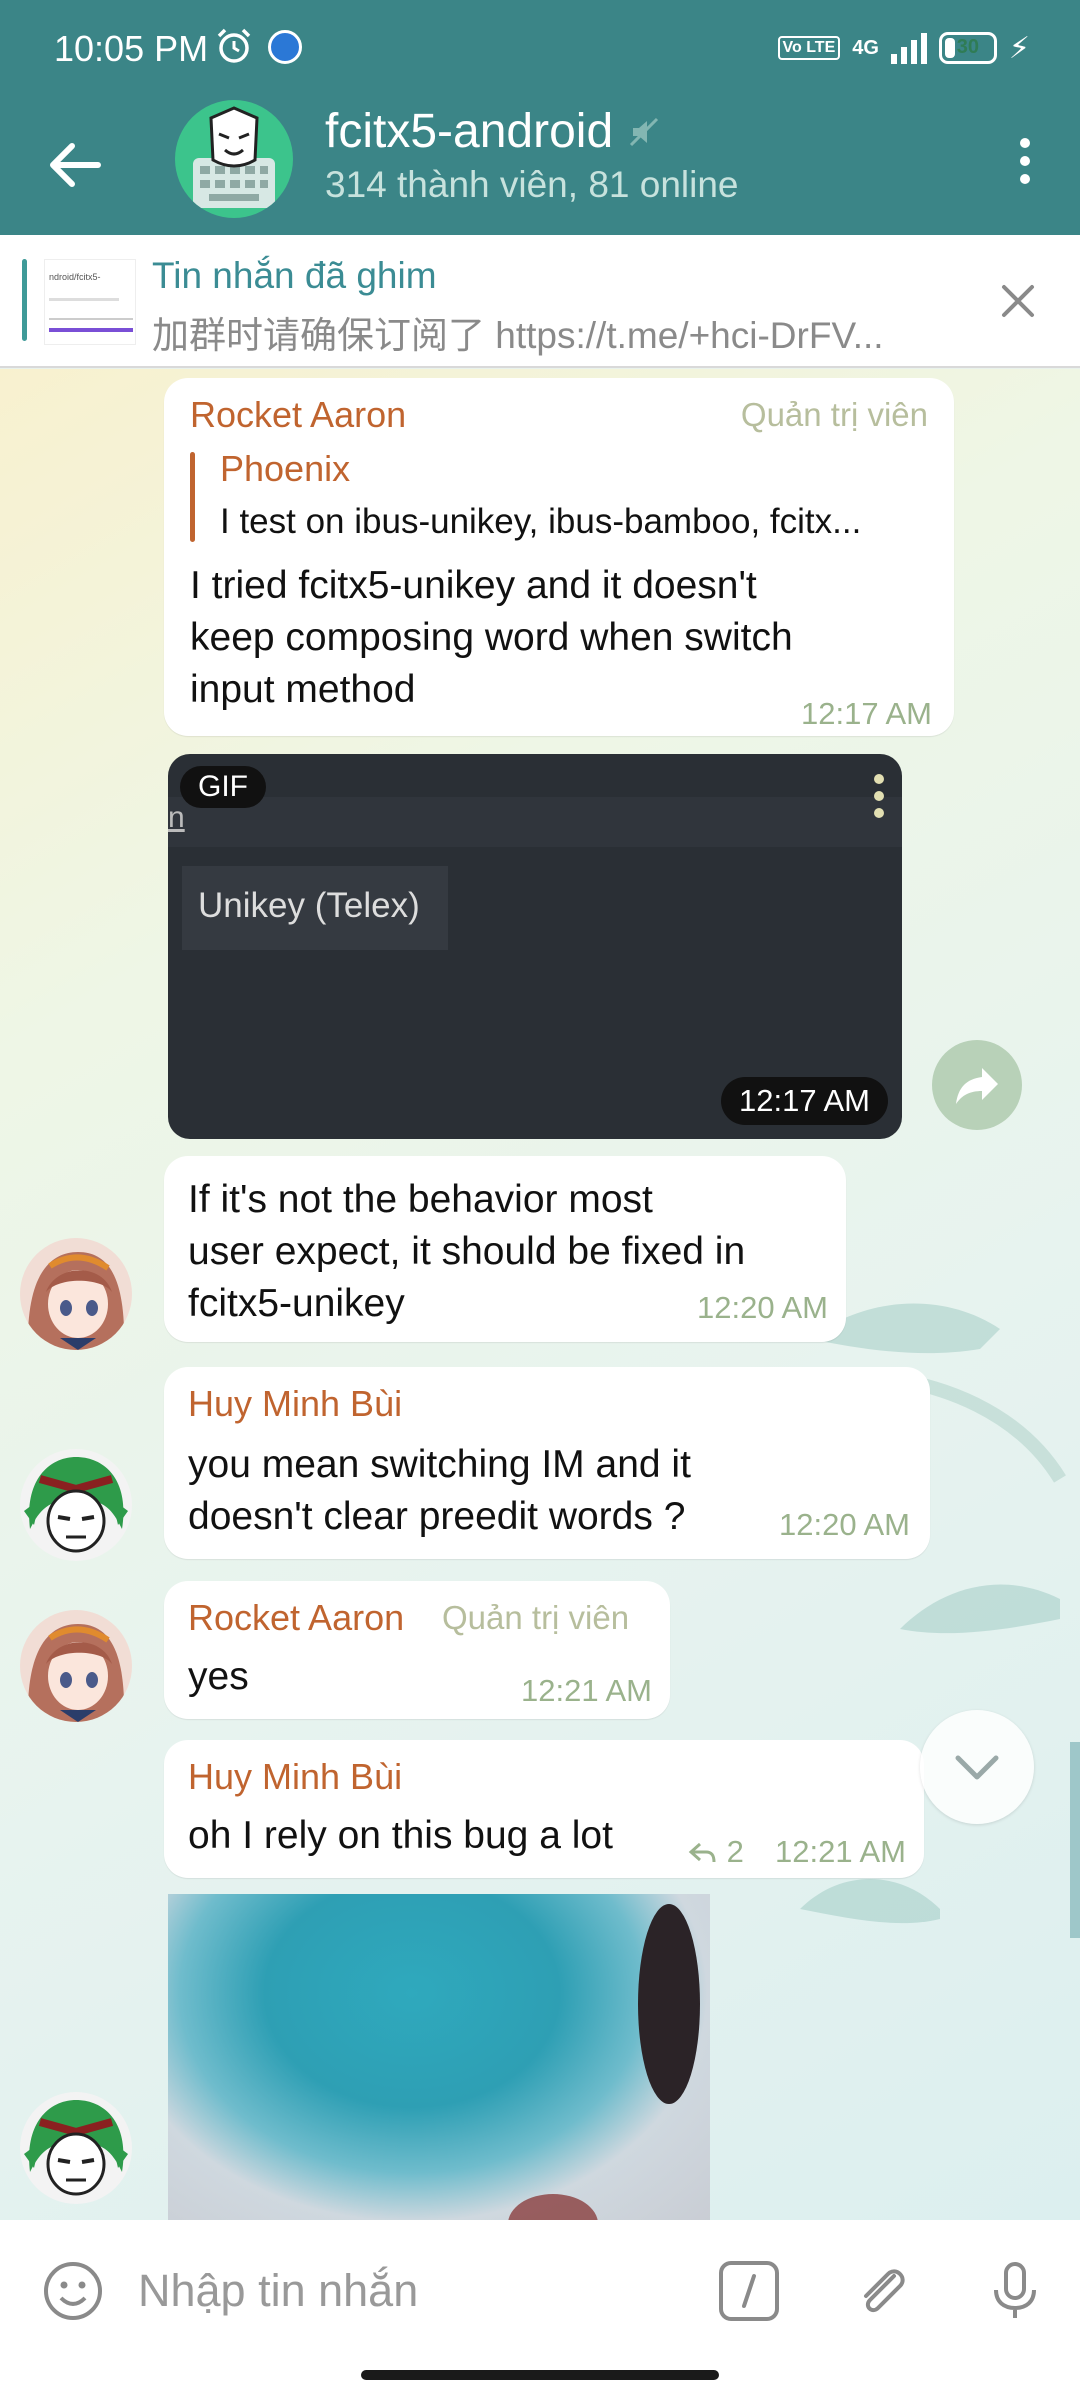 The height and width of the screenshot is (2400, 1080). Describe the element at coordinates (644, 131) in the screenshot. I see `mute-icon` at that location.